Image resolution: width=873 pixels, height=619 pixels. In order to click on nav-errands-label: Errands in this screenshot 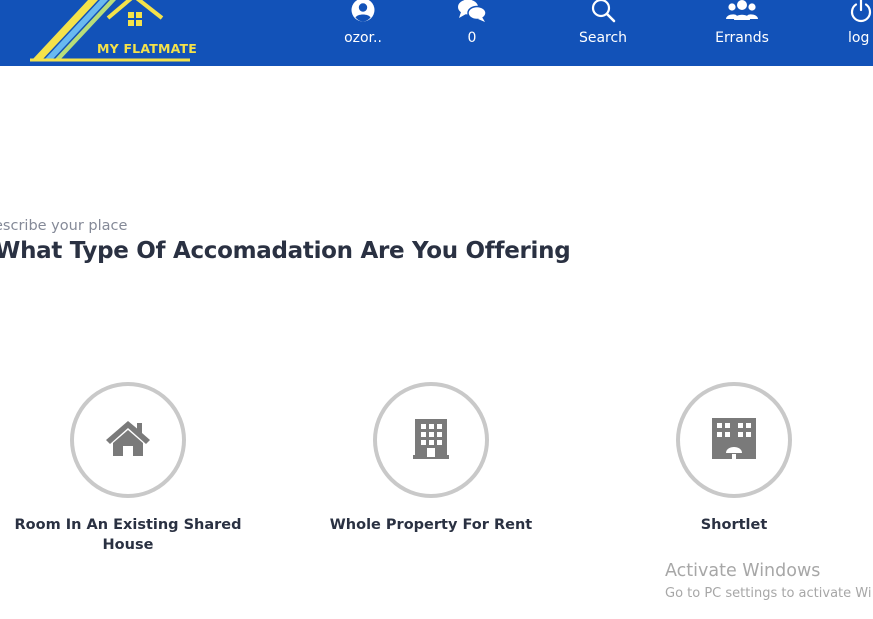, I will do `click(742, 38)`.